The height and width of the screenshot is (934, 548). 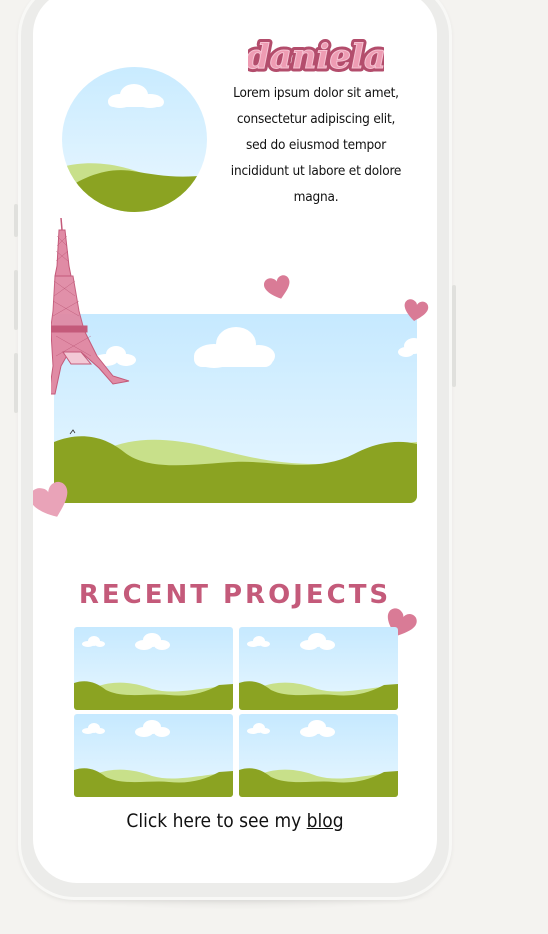 What do you see at coordinates (16, 383) in the screenshot?
I see `phone-volume-down-button` at bounding box center [16, 383].